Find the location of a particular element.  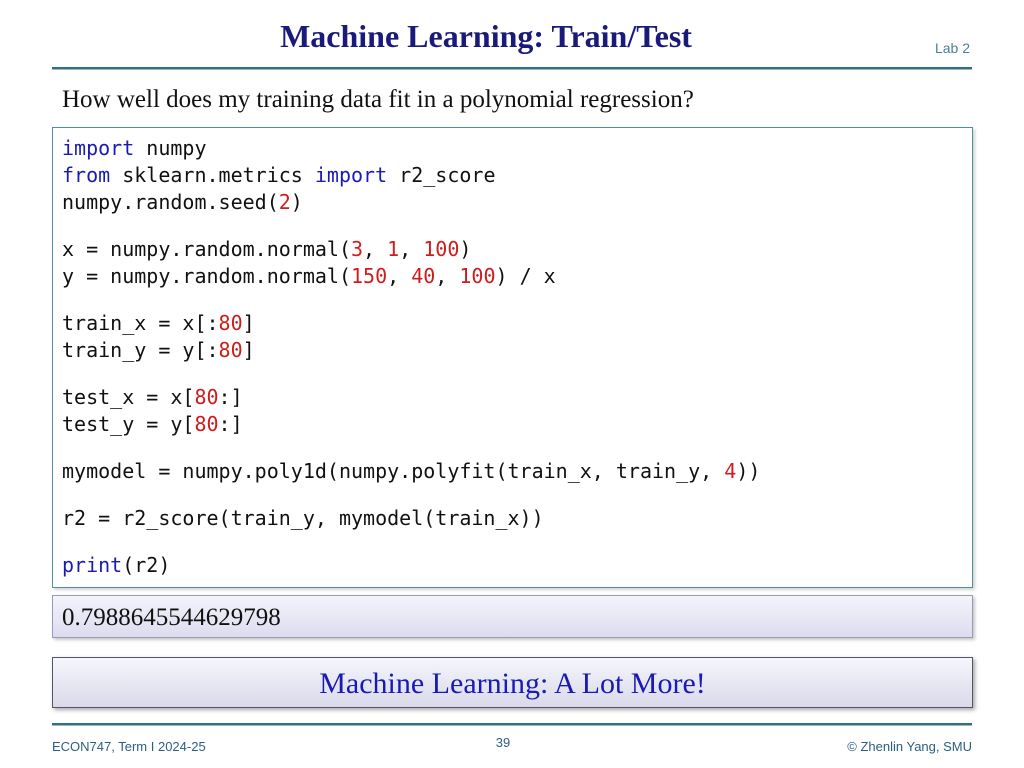

code-number: 150 is located at coordinates (369, 276).